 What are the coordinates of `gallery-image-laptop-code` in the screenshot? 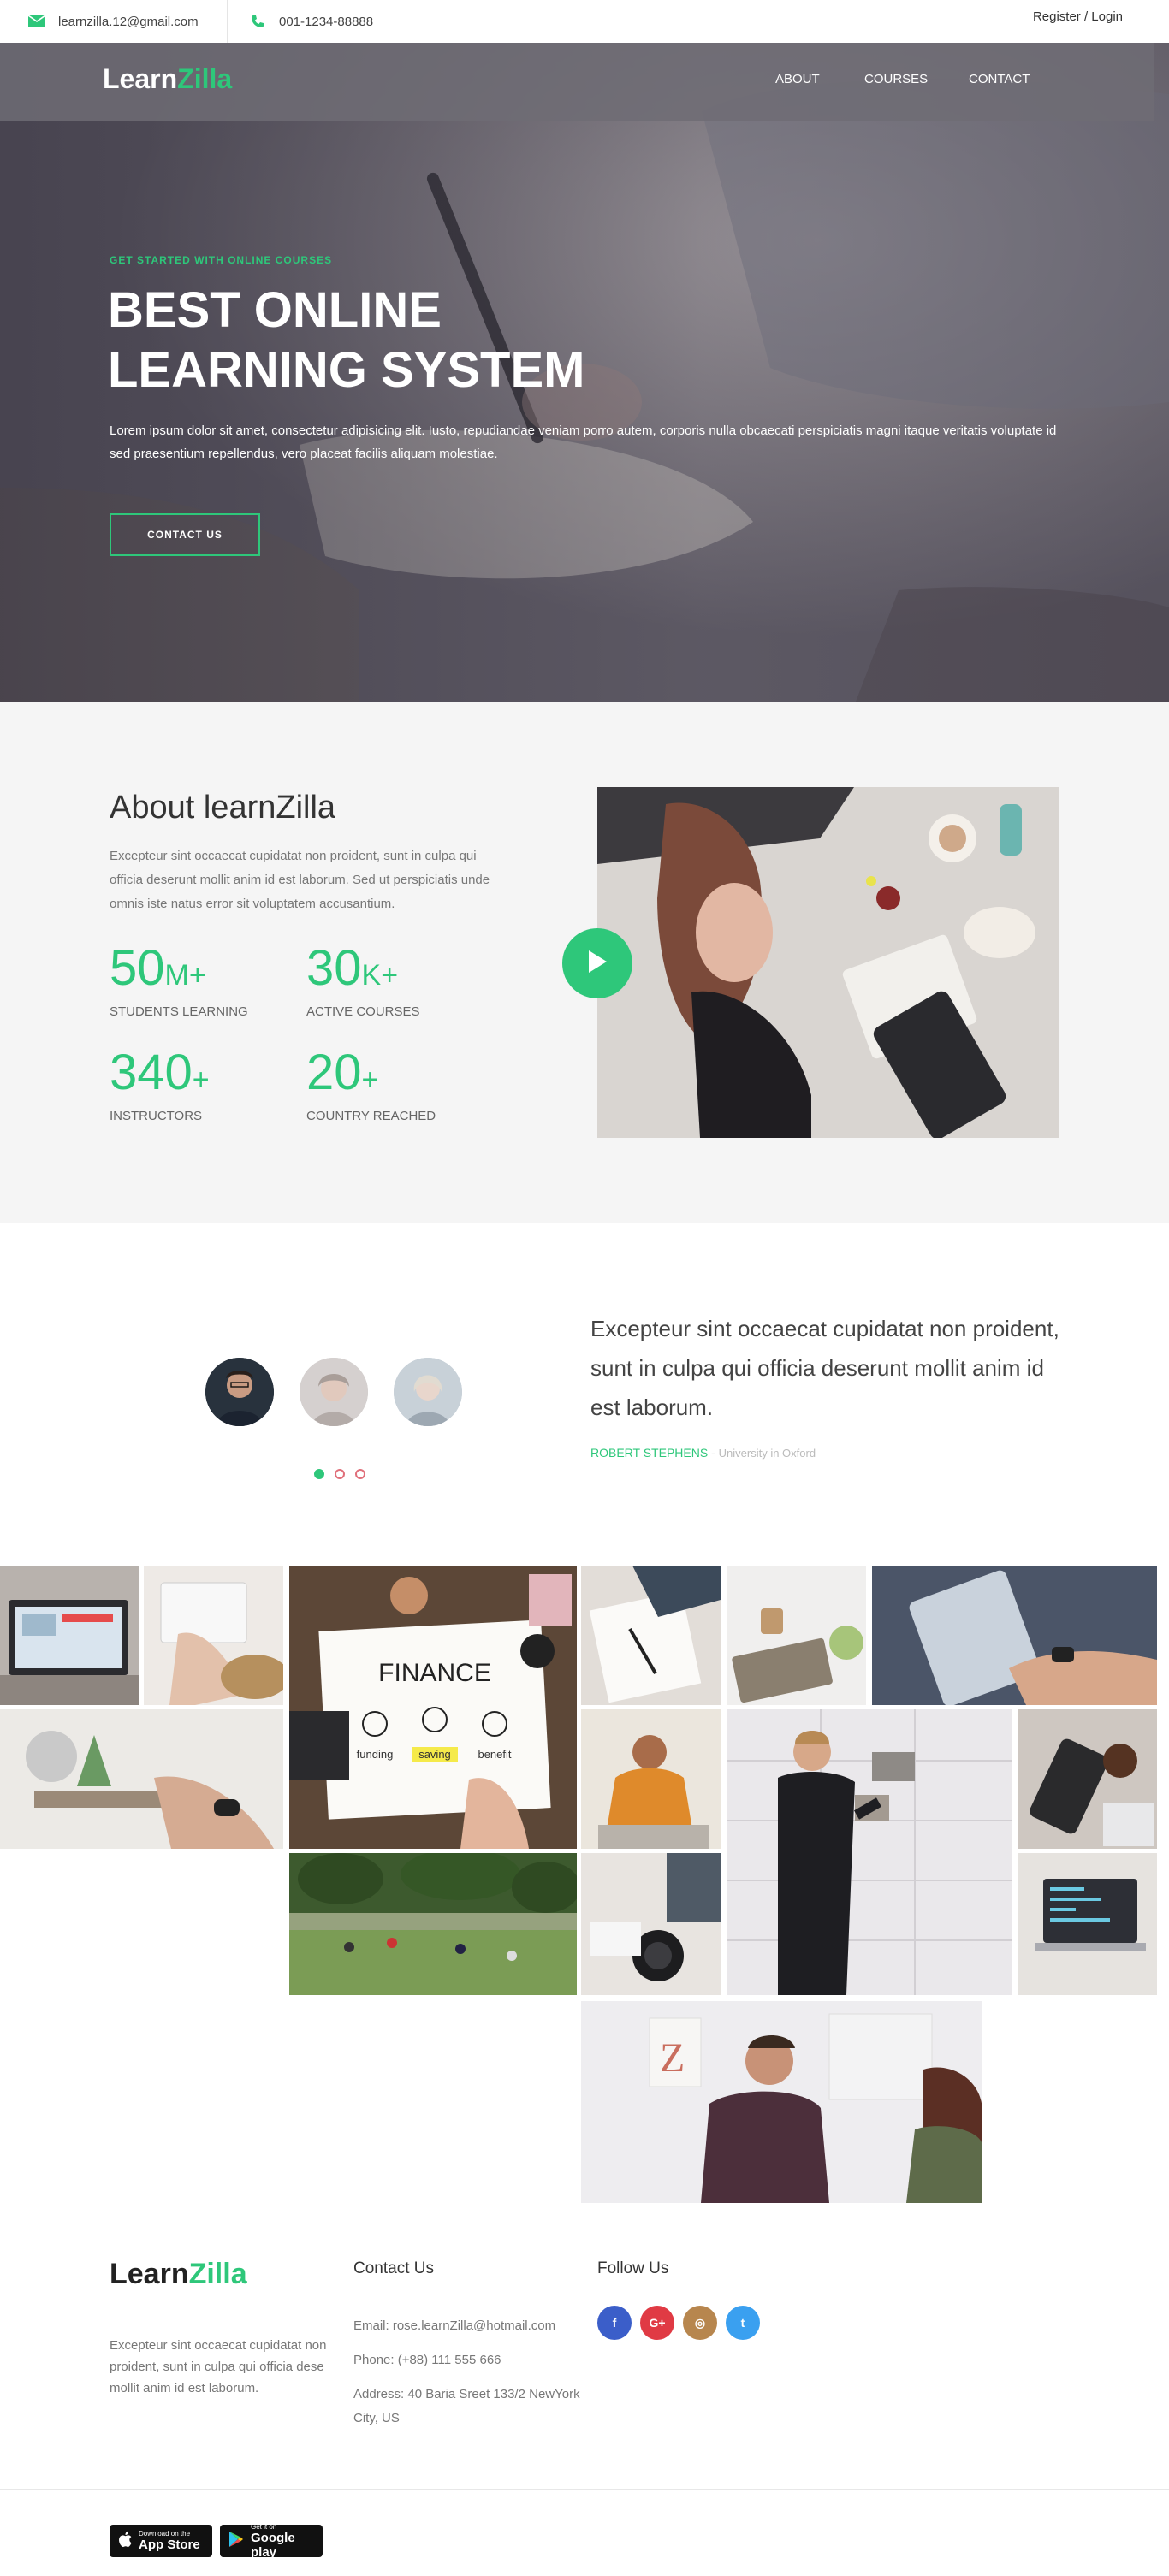 It's located at (1087, 1924).